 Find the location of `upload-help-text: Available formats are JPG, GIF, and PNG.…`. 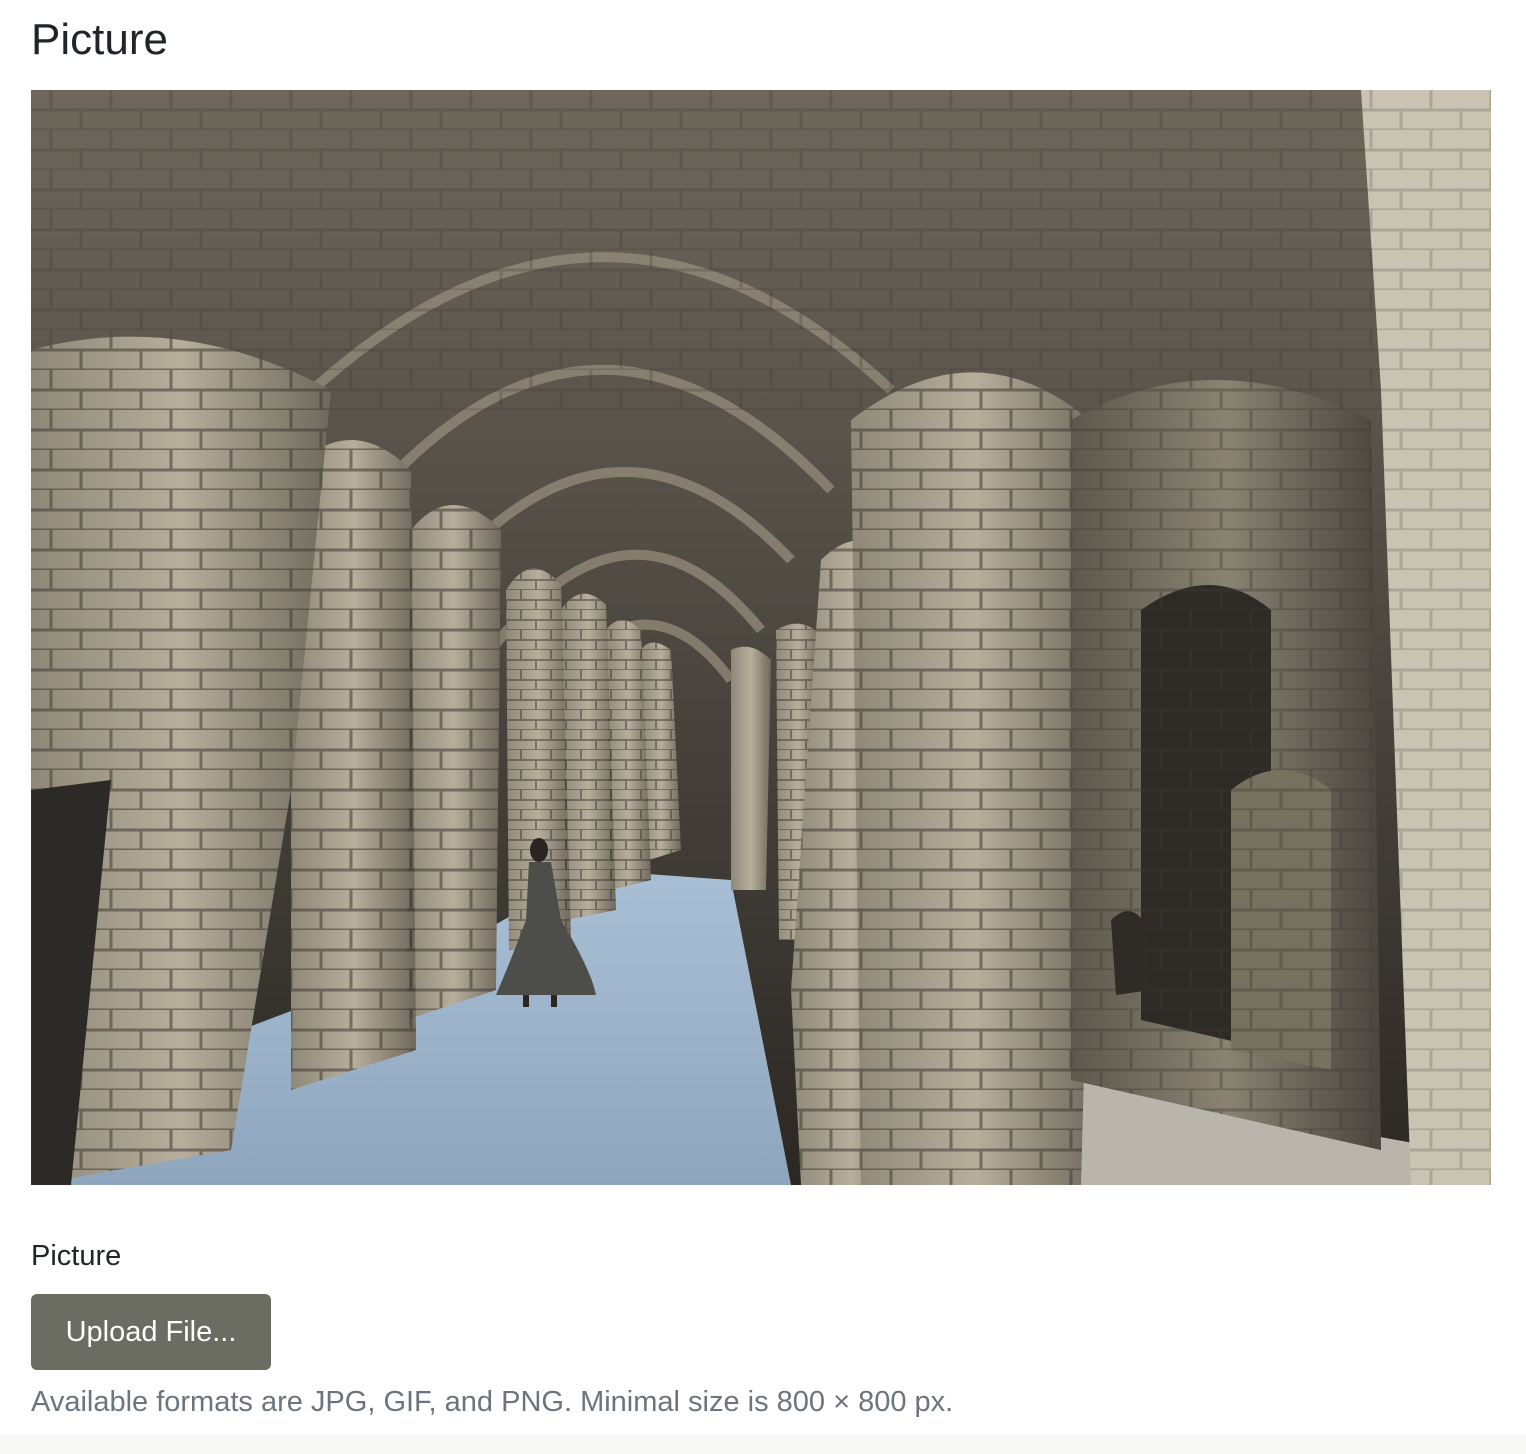

upload-help-text: Available formats are JPG, GIF, and PNG.… is located at coordinates (492, 1402).